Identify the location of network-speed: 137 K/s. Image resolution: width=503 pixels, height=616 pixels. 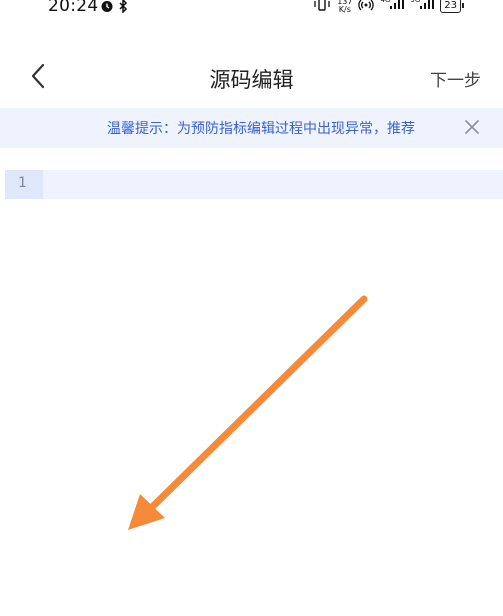
(344, 7).